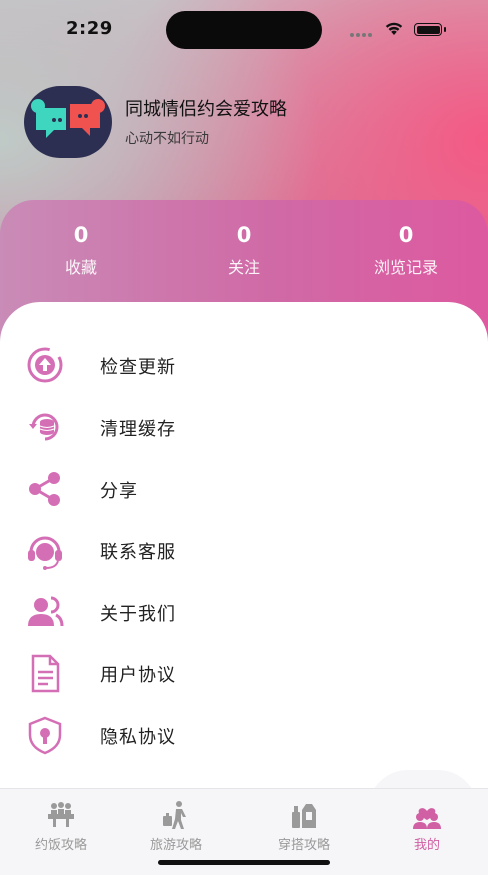 Image resolution: width=488 pixels, height=875 pixels. I want to click on status-bar: 2:29, so click(244, 30).